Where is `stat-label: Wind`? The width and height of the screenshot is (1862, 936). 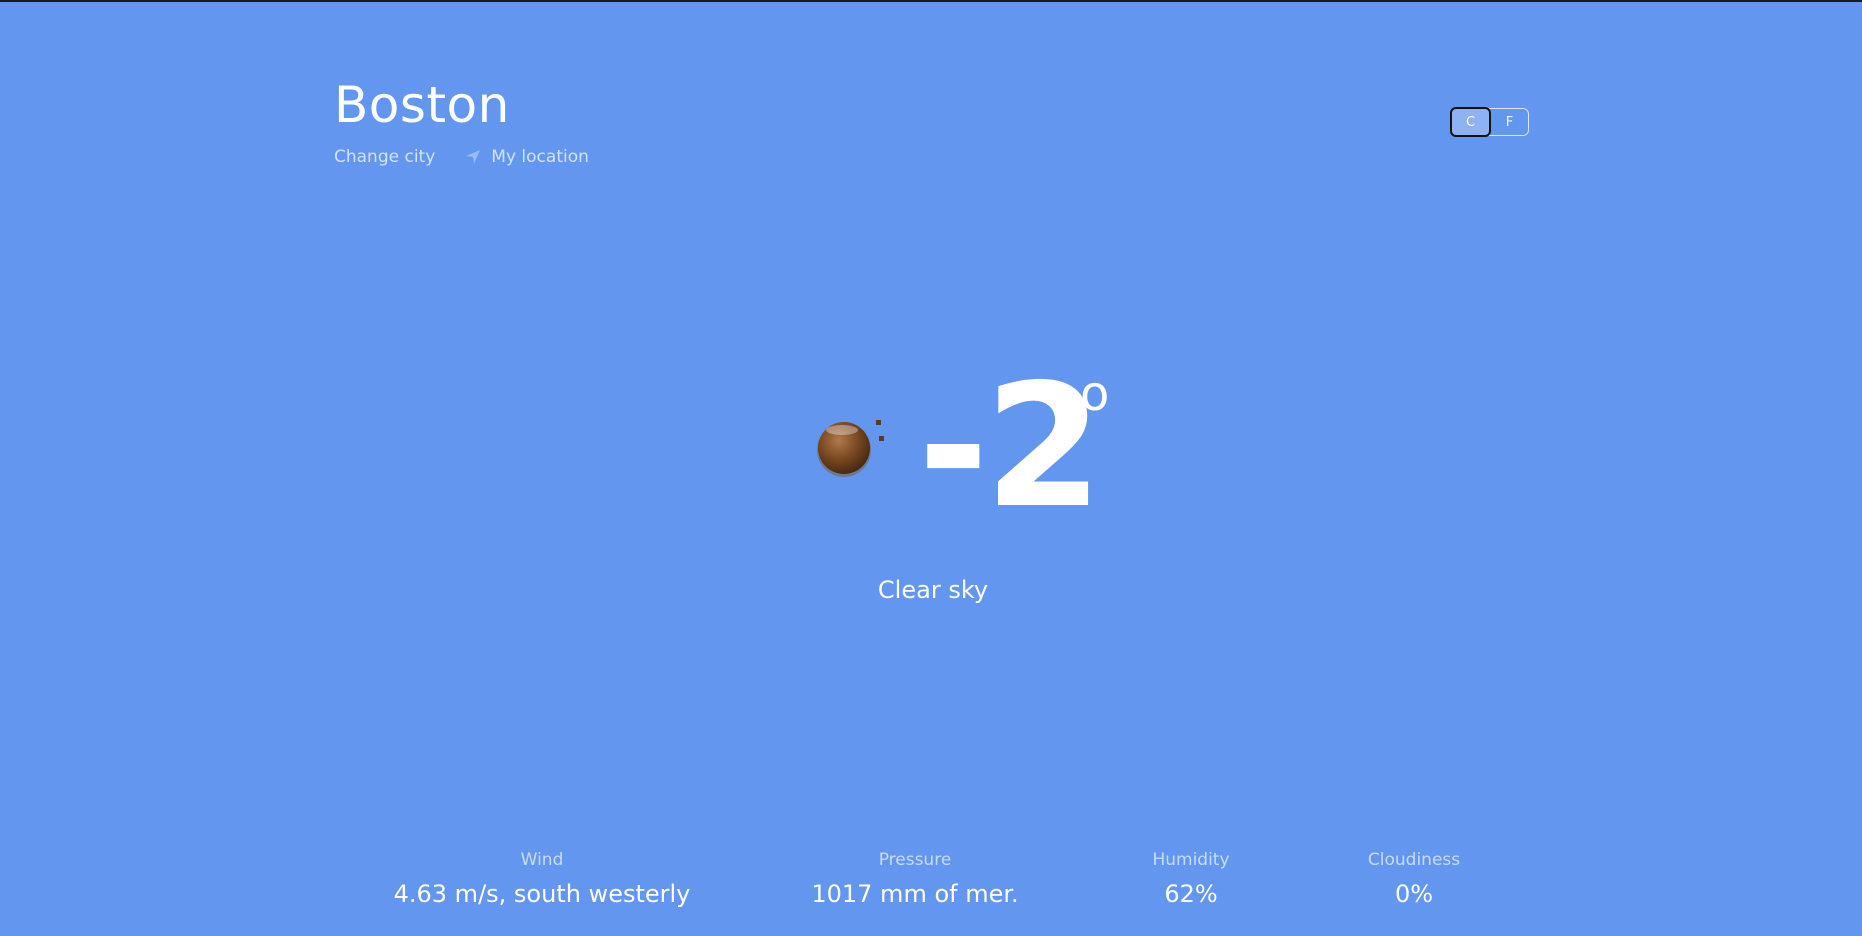
stat-label: Wind is located at coordinates (542, 860).